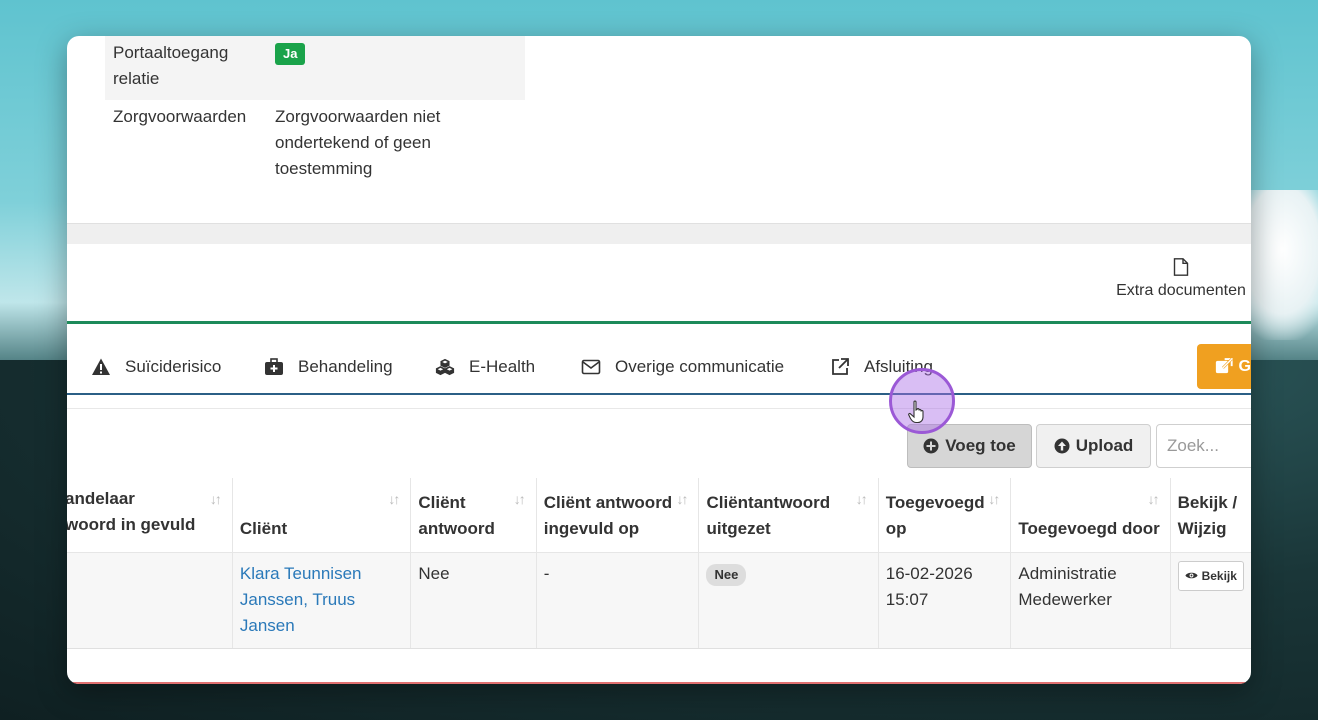 This screenshot has width=1318, height=720. I want to click on tab-label: E-Health, so click(502, 366).